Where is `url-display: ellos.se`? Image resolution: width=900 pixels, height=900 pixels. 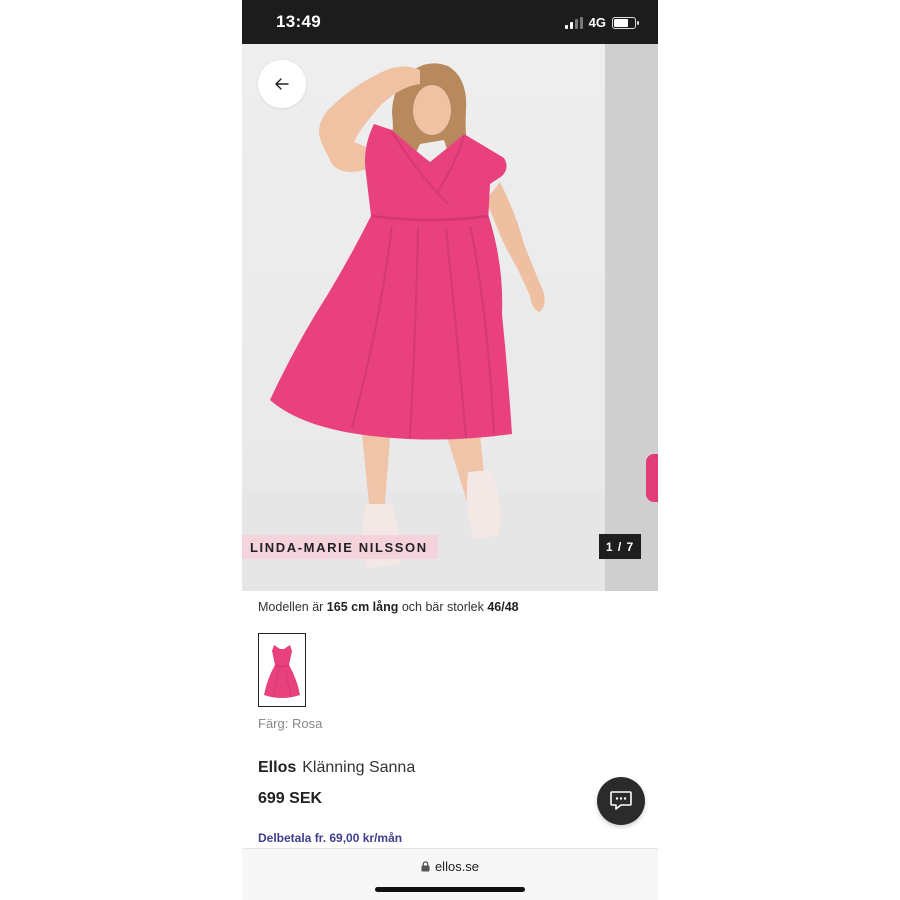 url-display: ellos.se is located at coordinates (450, 866).